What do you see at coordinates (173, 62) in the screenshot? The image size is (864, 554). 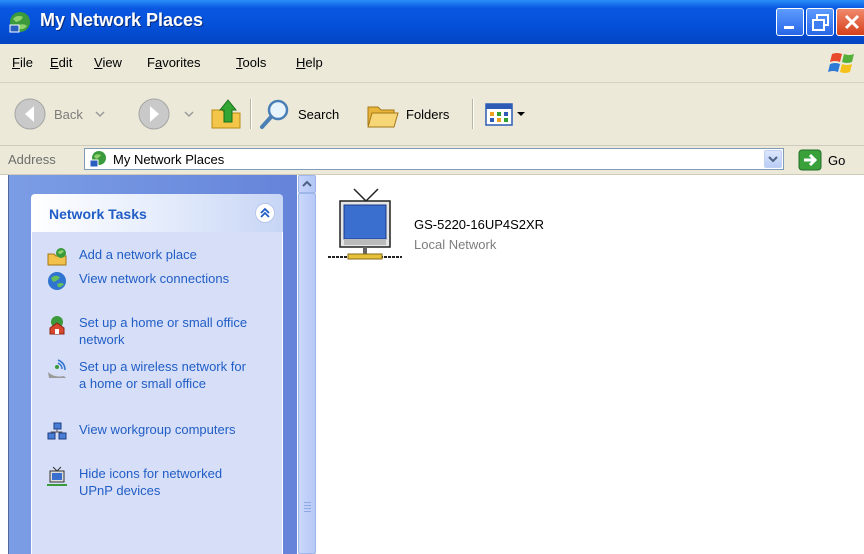 I see `menu-favorites: Favorites` at bounding box center [173, 62].